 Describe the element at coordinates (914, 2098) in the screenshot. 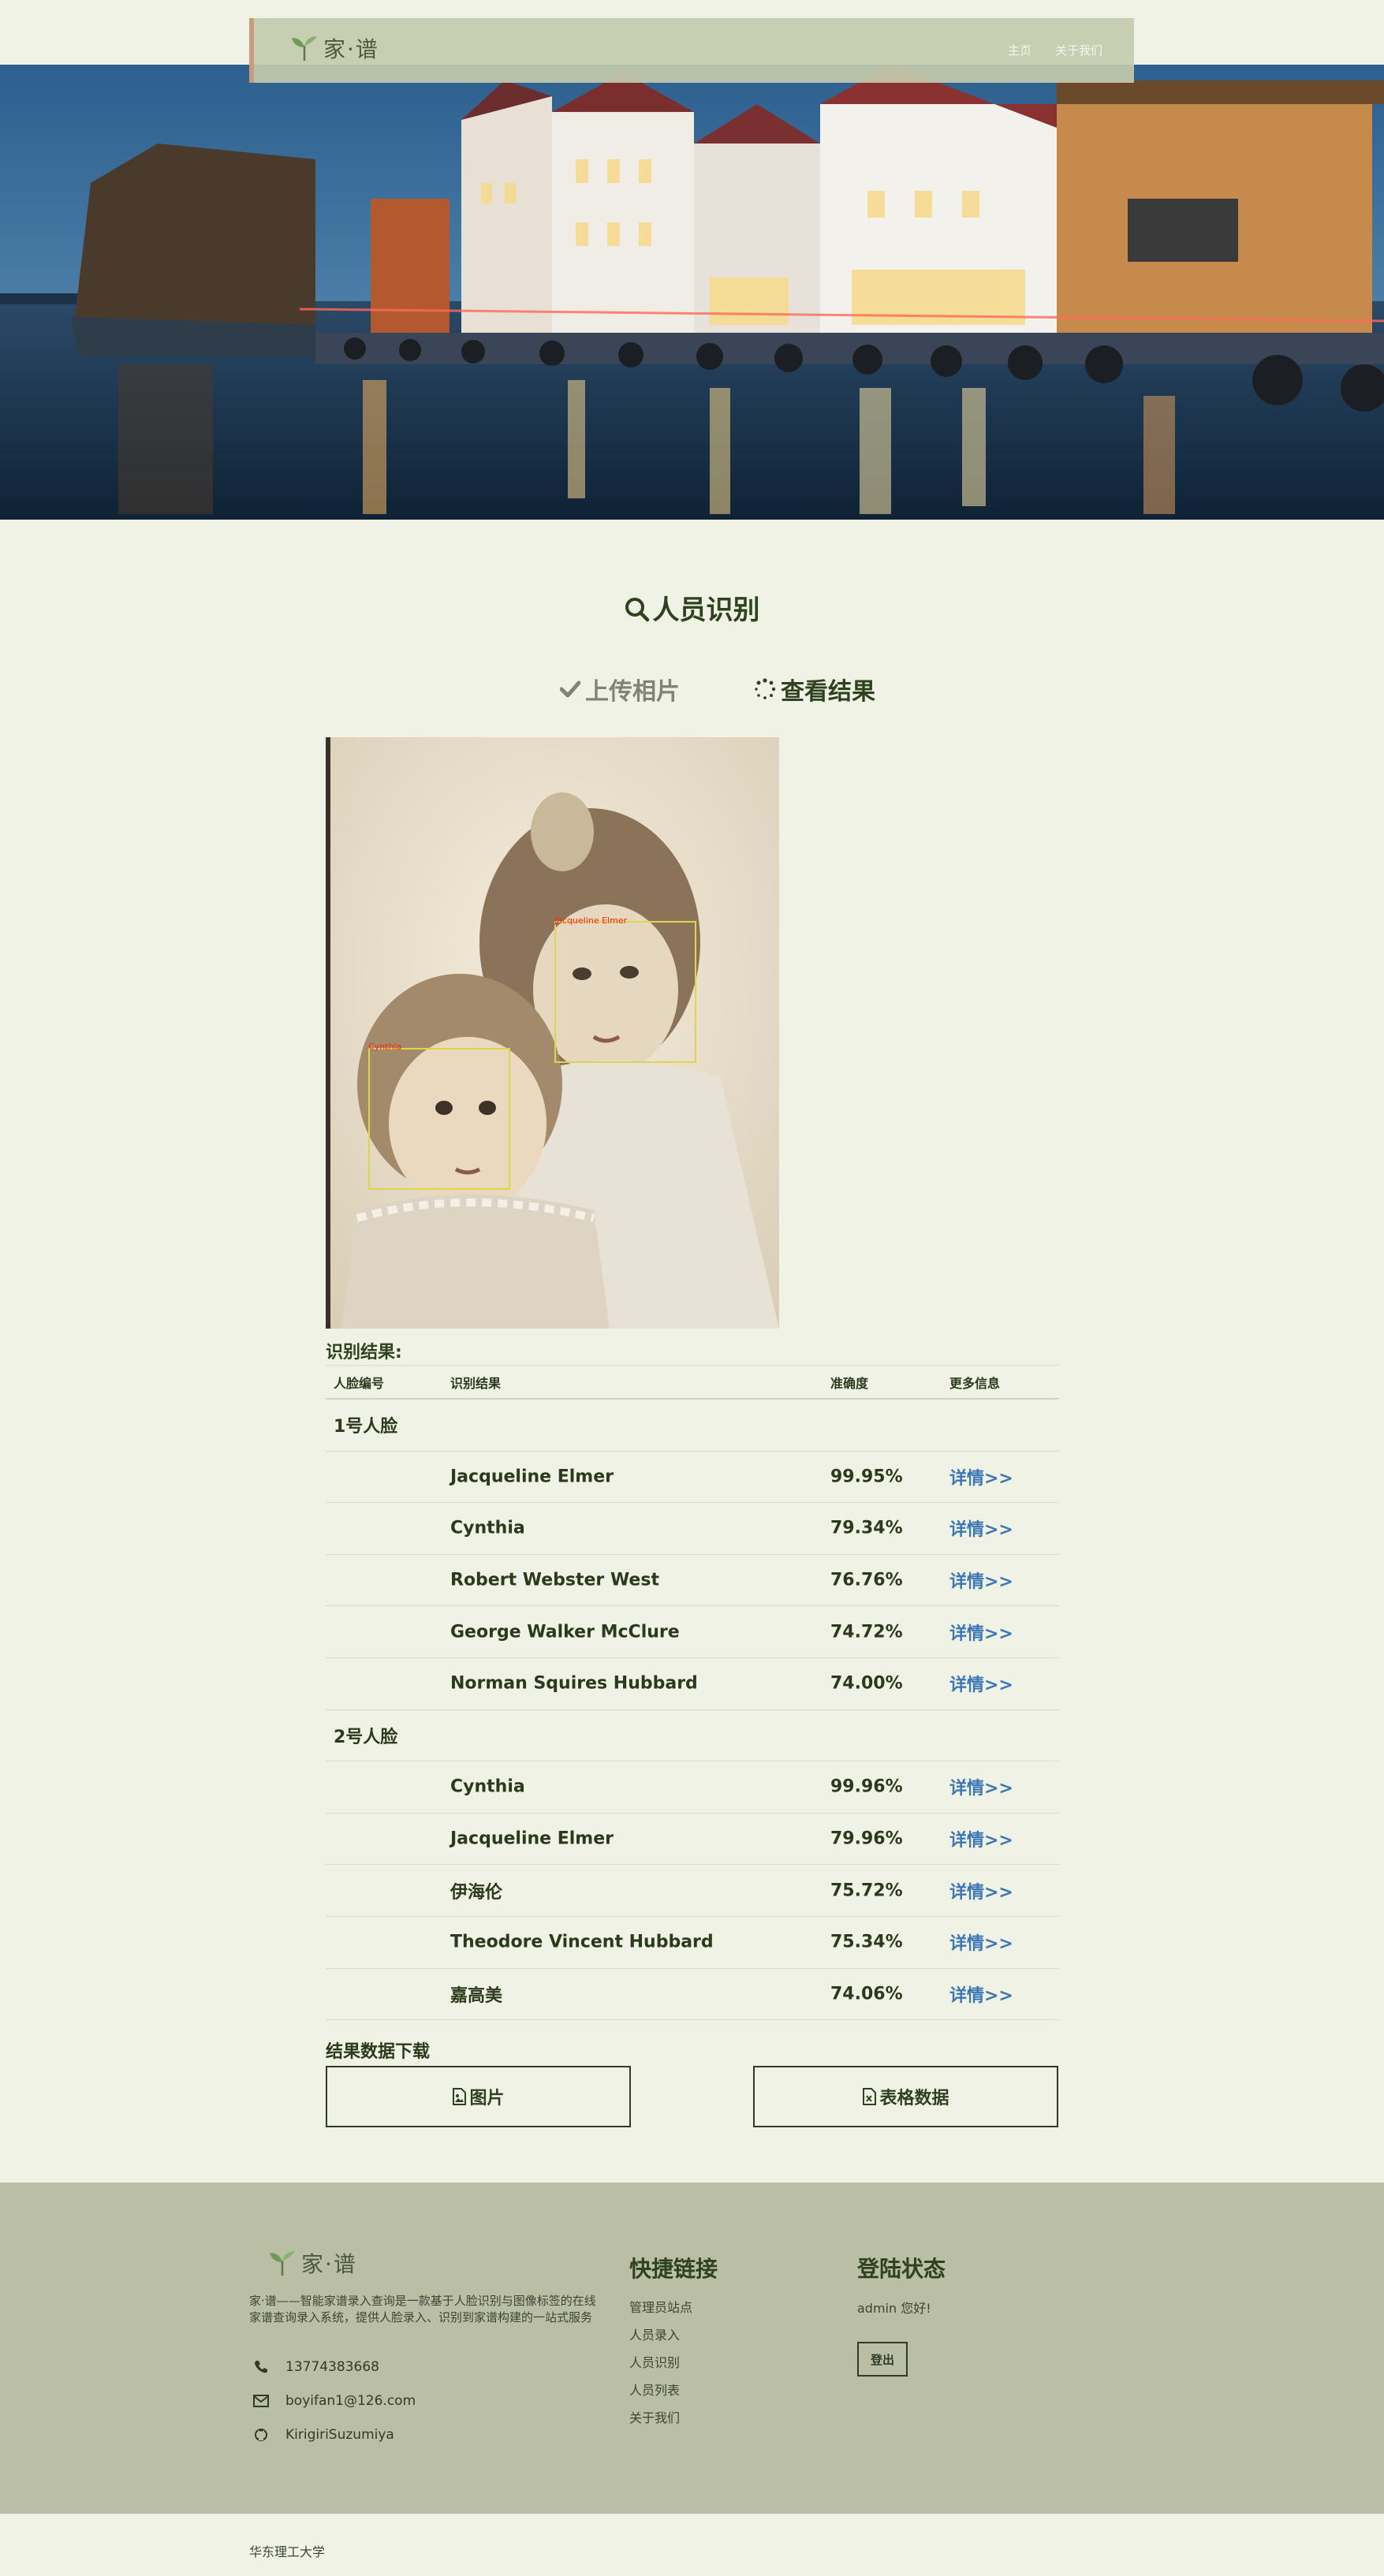

I see `download-table-label: 表格数据` at that location.